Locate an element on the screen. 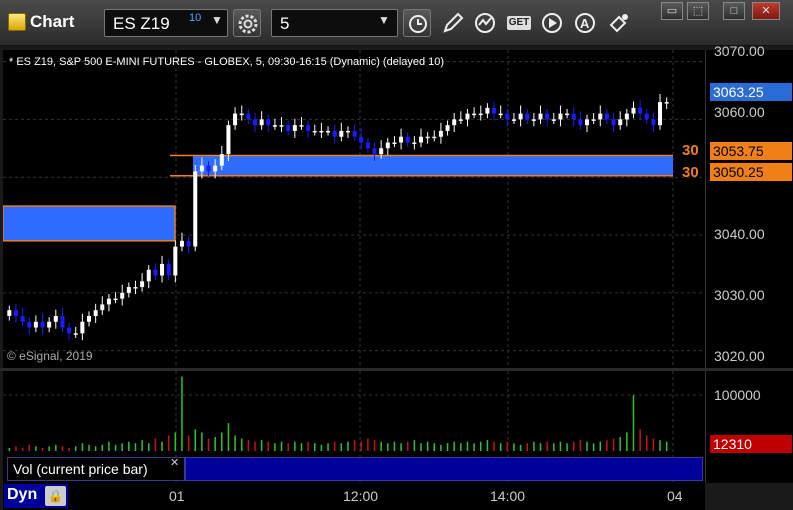 This screenshot has height=510, width=793. dynamic-mode-button: Dyn 🔒 is located at coordinates (36, 496).